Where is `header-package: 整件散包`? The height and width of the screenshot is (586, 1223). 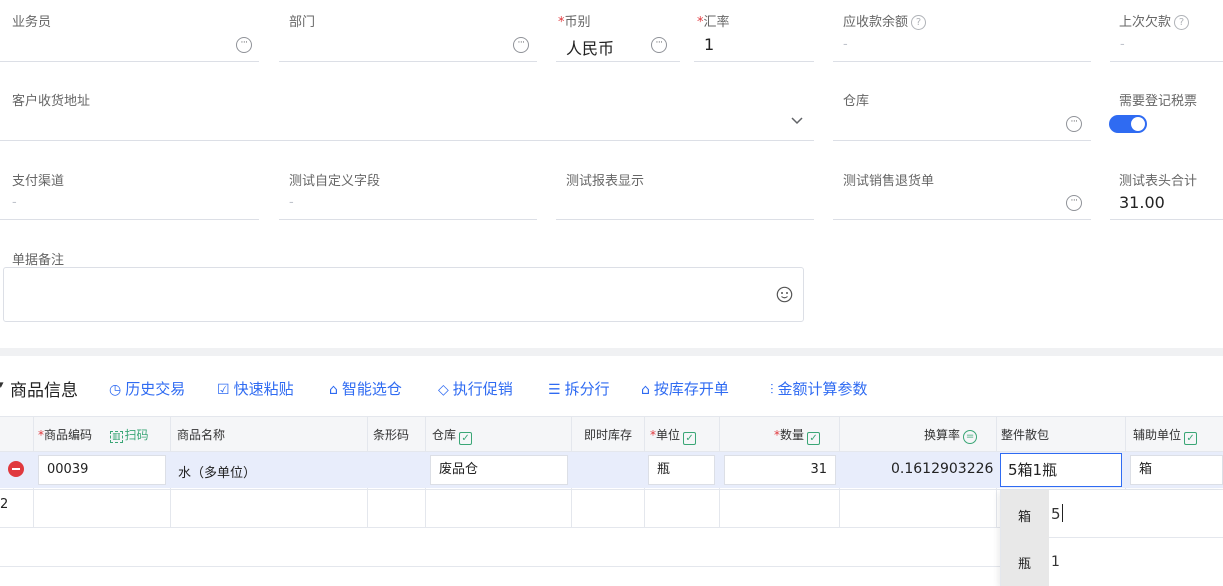
header-package: 整件散包 is located at coordinates (1025, 435).